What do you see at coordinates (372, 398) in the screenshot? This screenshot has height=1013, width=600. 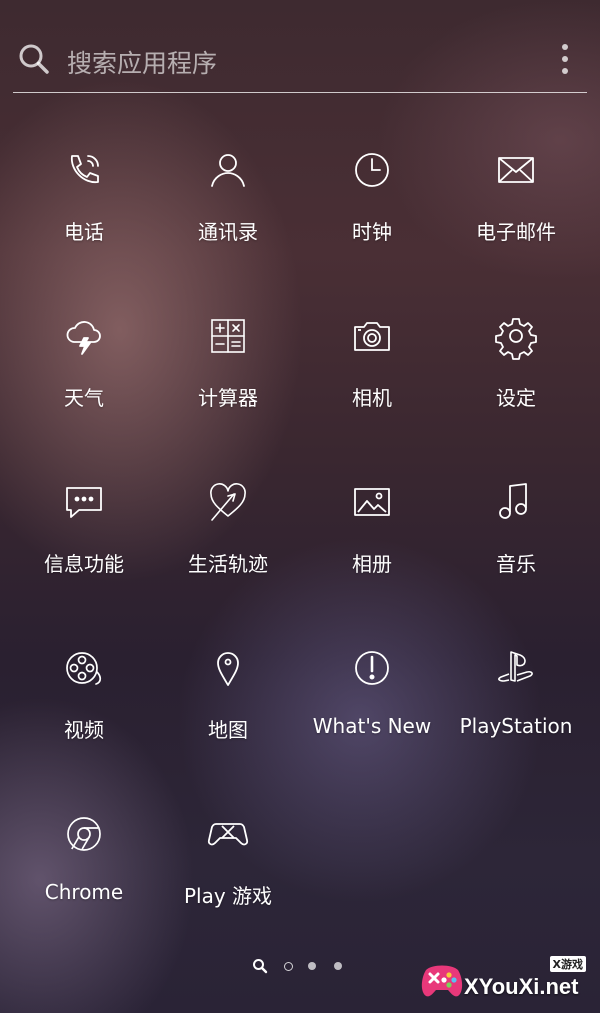 I see `app-label: 相机` at bounding box center [372, 398].